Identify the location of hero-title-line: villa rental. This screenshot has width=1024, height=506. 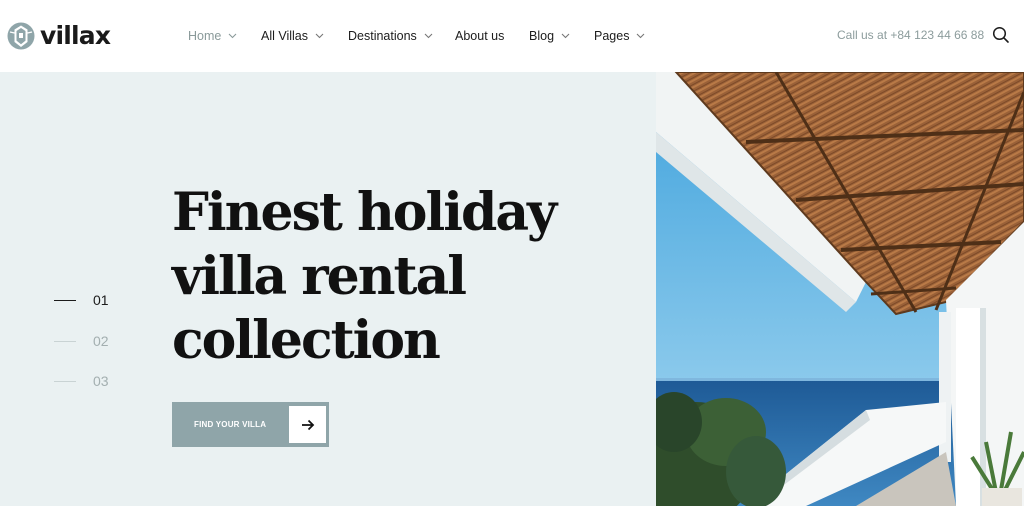
(319, 276).